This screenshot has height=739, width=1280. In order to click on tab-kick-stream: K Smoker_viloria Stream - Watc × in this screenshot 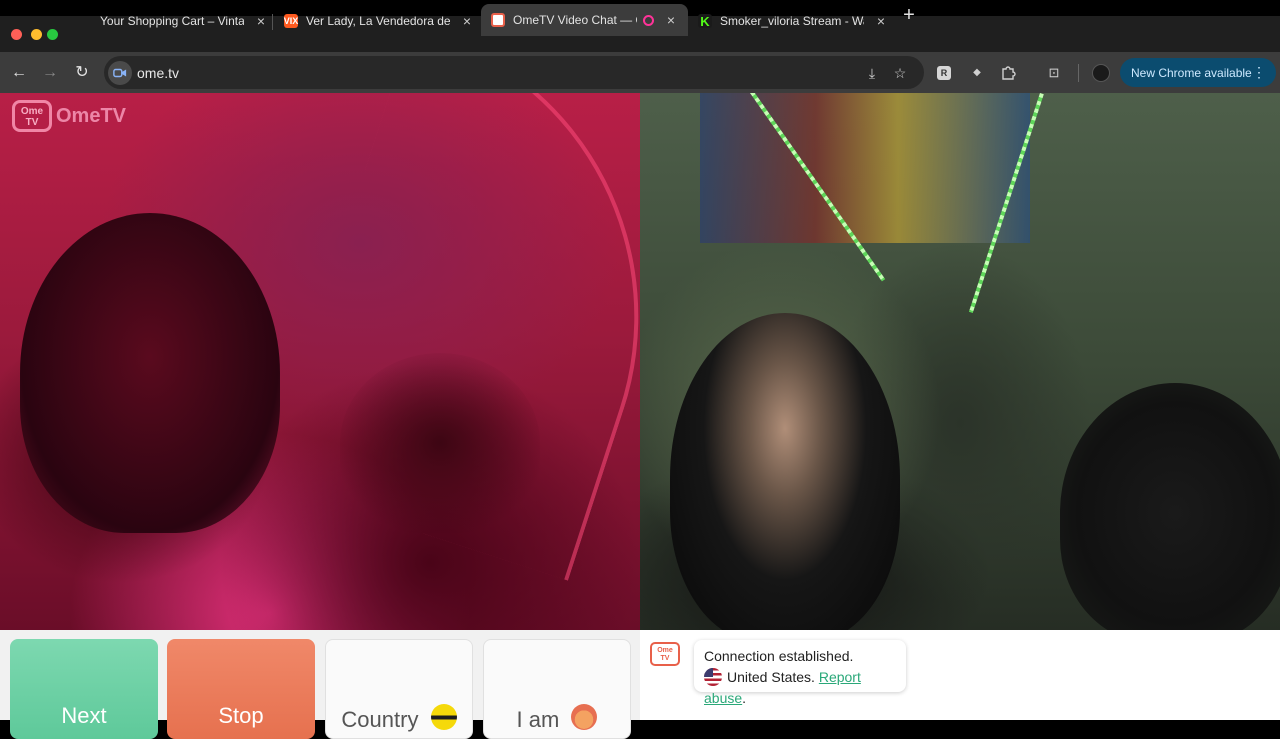, I will do `click(793, 21)`.